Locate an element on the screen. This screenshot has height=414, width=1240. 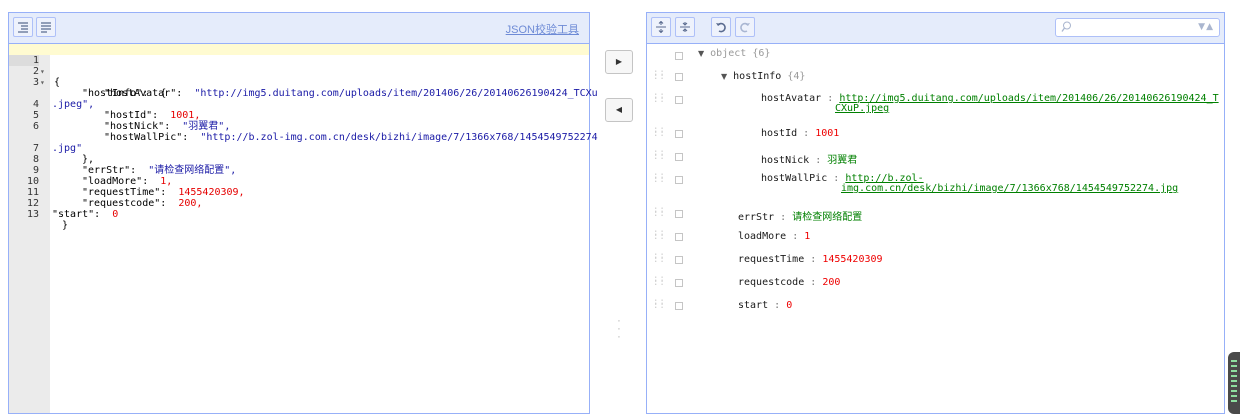
code-editor-menu: JSON校验工具 is located at coordinates (299, 28).